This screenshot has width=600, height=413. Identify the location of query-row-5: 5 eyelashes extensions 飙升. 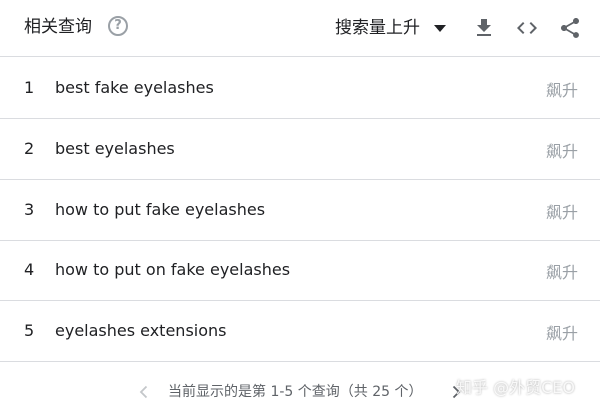
(300, 331).